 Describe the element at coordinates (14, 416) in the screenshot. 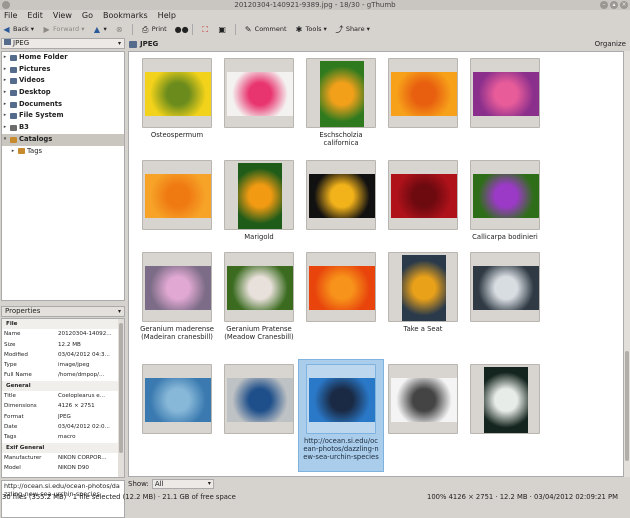

I see `property-key: Format` at that location.